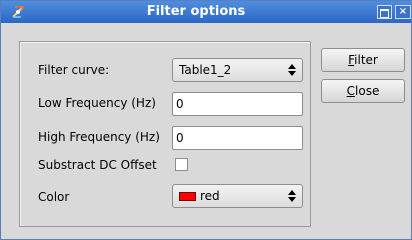 The image size is (412, 240). Describe the element at coordinates (237, 70) in the screenshot. I see `filter-curve-select: Table1_2` at that location.